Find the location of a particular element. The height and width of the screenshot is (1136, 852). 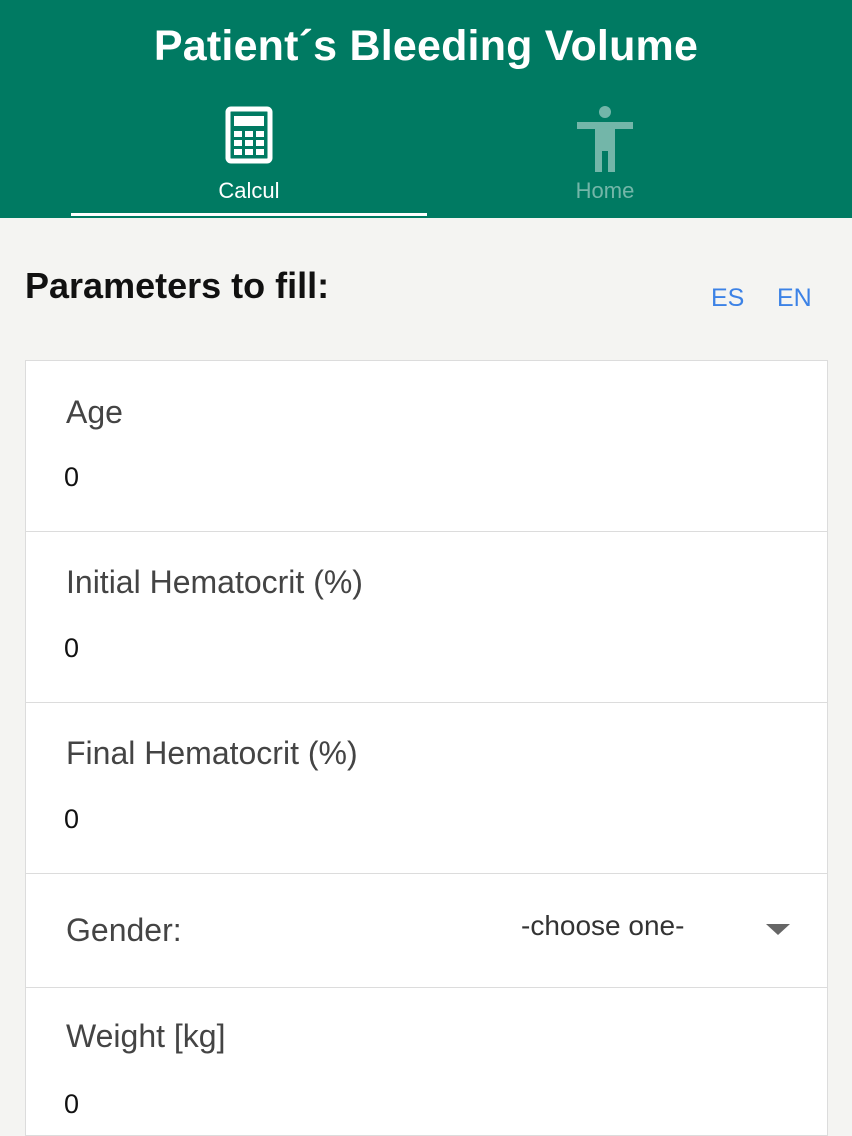

weight-input is located at coordinates (424, 1104).